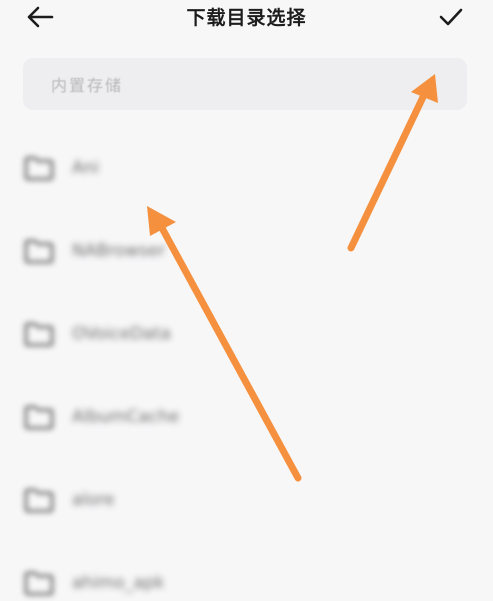 Image resolution: width=493 pixels, height=601 pixels. I want to click on storage-path-bar: 内置存储, so click(245, 84).